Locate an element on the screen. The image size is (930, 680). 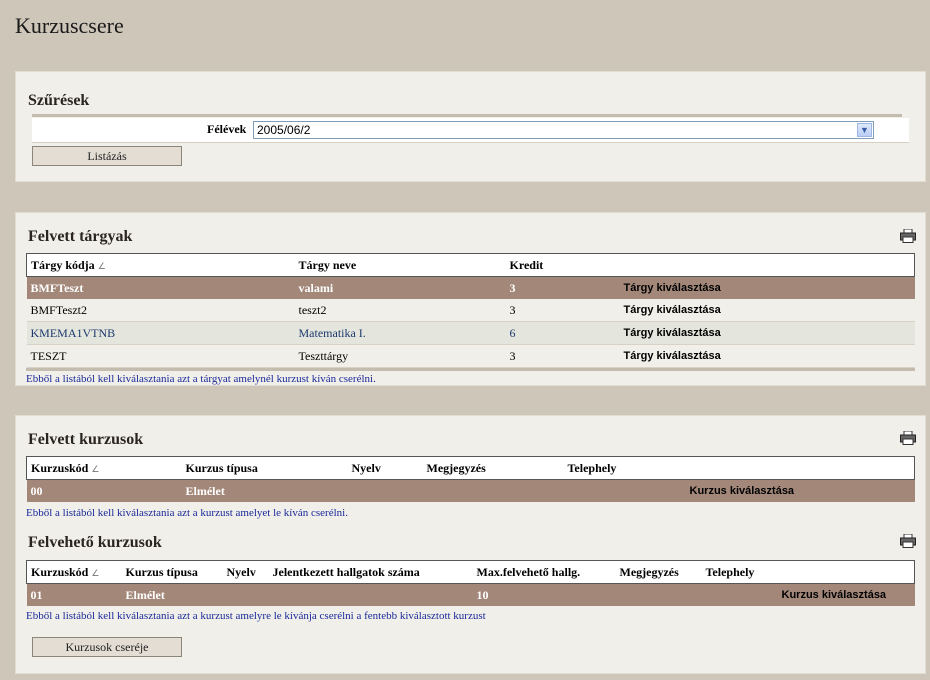
subject-name: teszt2 is located at coordinates (400, 310).